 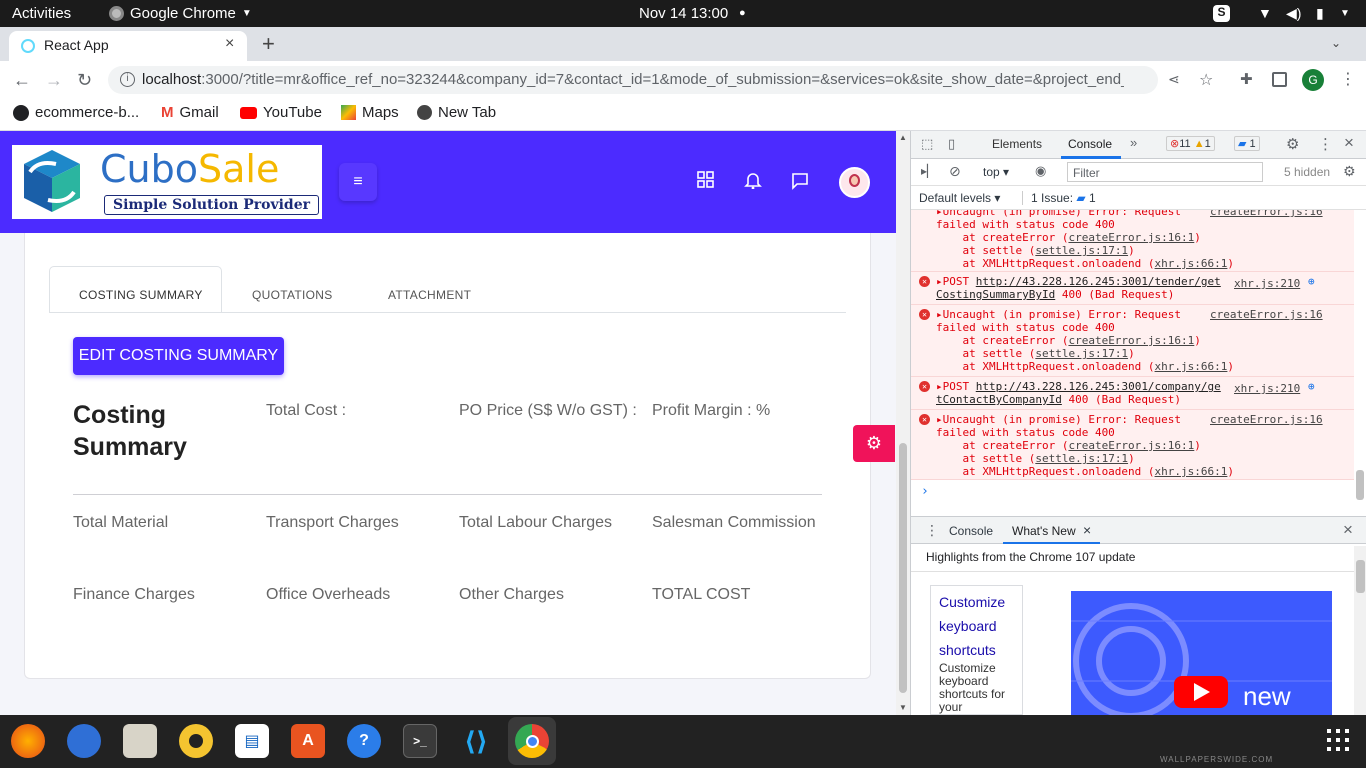 What do you see at coordinates (927, 144) in the screenshot?
I see `inspect-icon: ⬚` at bounding box center [927, 144].